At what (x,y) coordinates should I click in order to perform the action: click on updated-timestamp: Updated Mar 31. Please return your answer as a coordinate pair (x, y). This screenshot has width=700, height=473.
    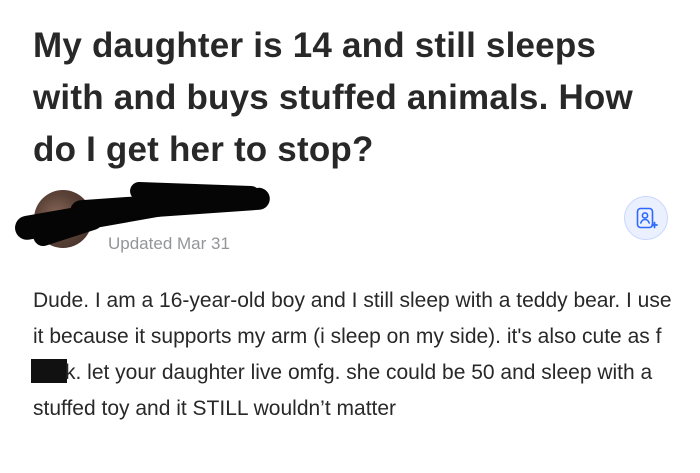
    Looking at the image, I should click on (169, 244).